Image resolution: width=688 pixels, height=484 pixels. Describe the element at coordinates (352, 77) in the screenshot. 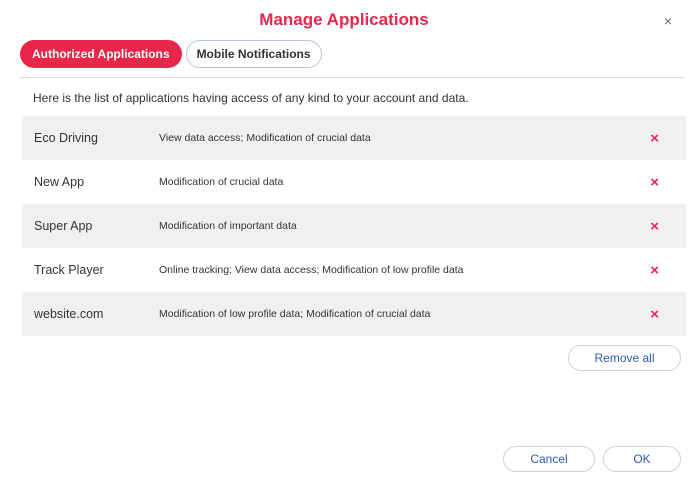

I see `divider` at that location.